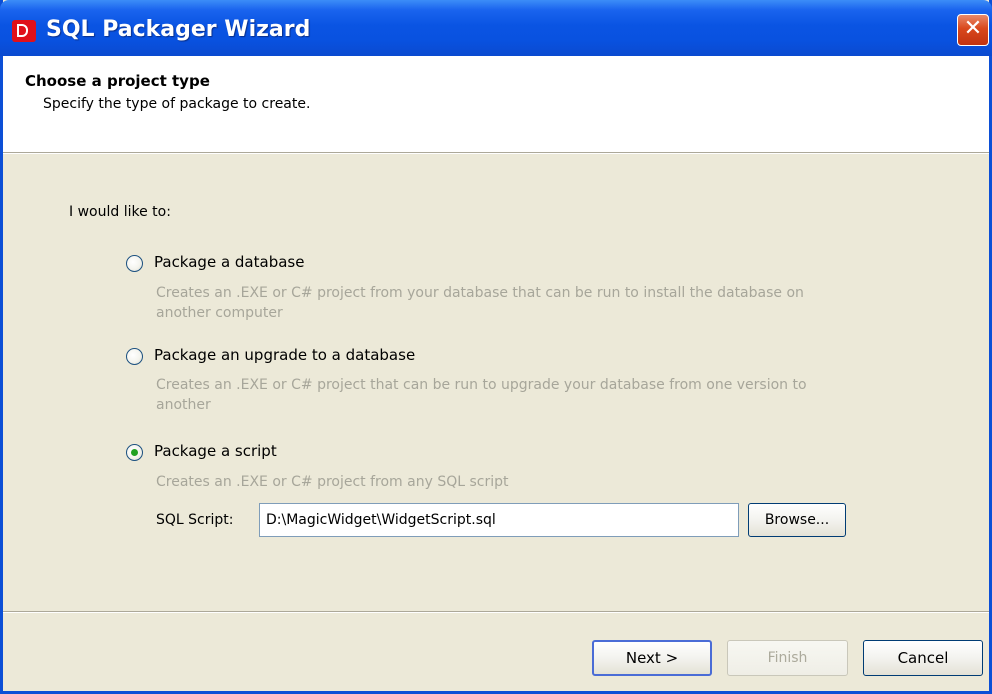 This screenshot has height=694, width=992. Describe the element at coordinates (134, 263) in the screenshot. I see `radio-package-database` at that location.